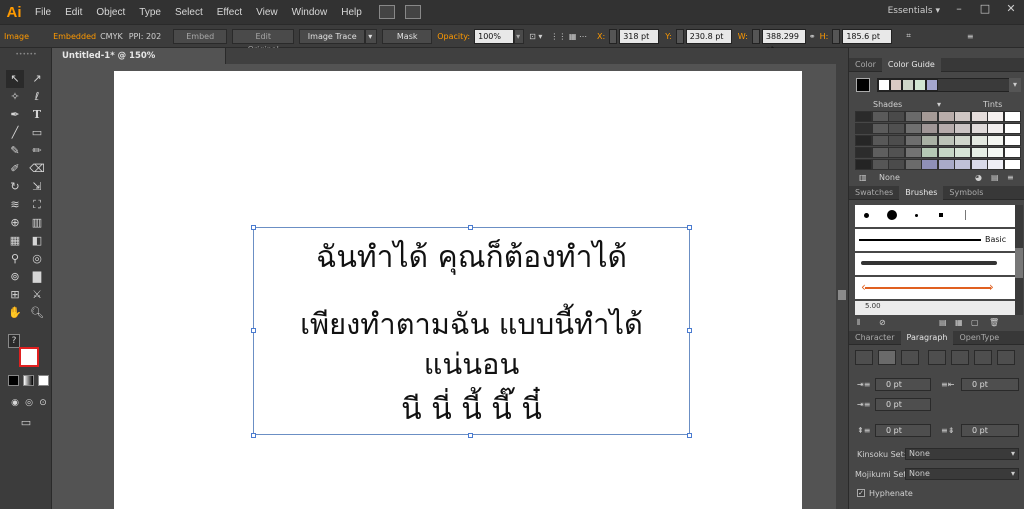 This screenshot has width=1024, height=509. What do you see at coordinates (73, 12) in the screenshot?
I see `menu-edit: Edit` at bounding box center [73, 12].